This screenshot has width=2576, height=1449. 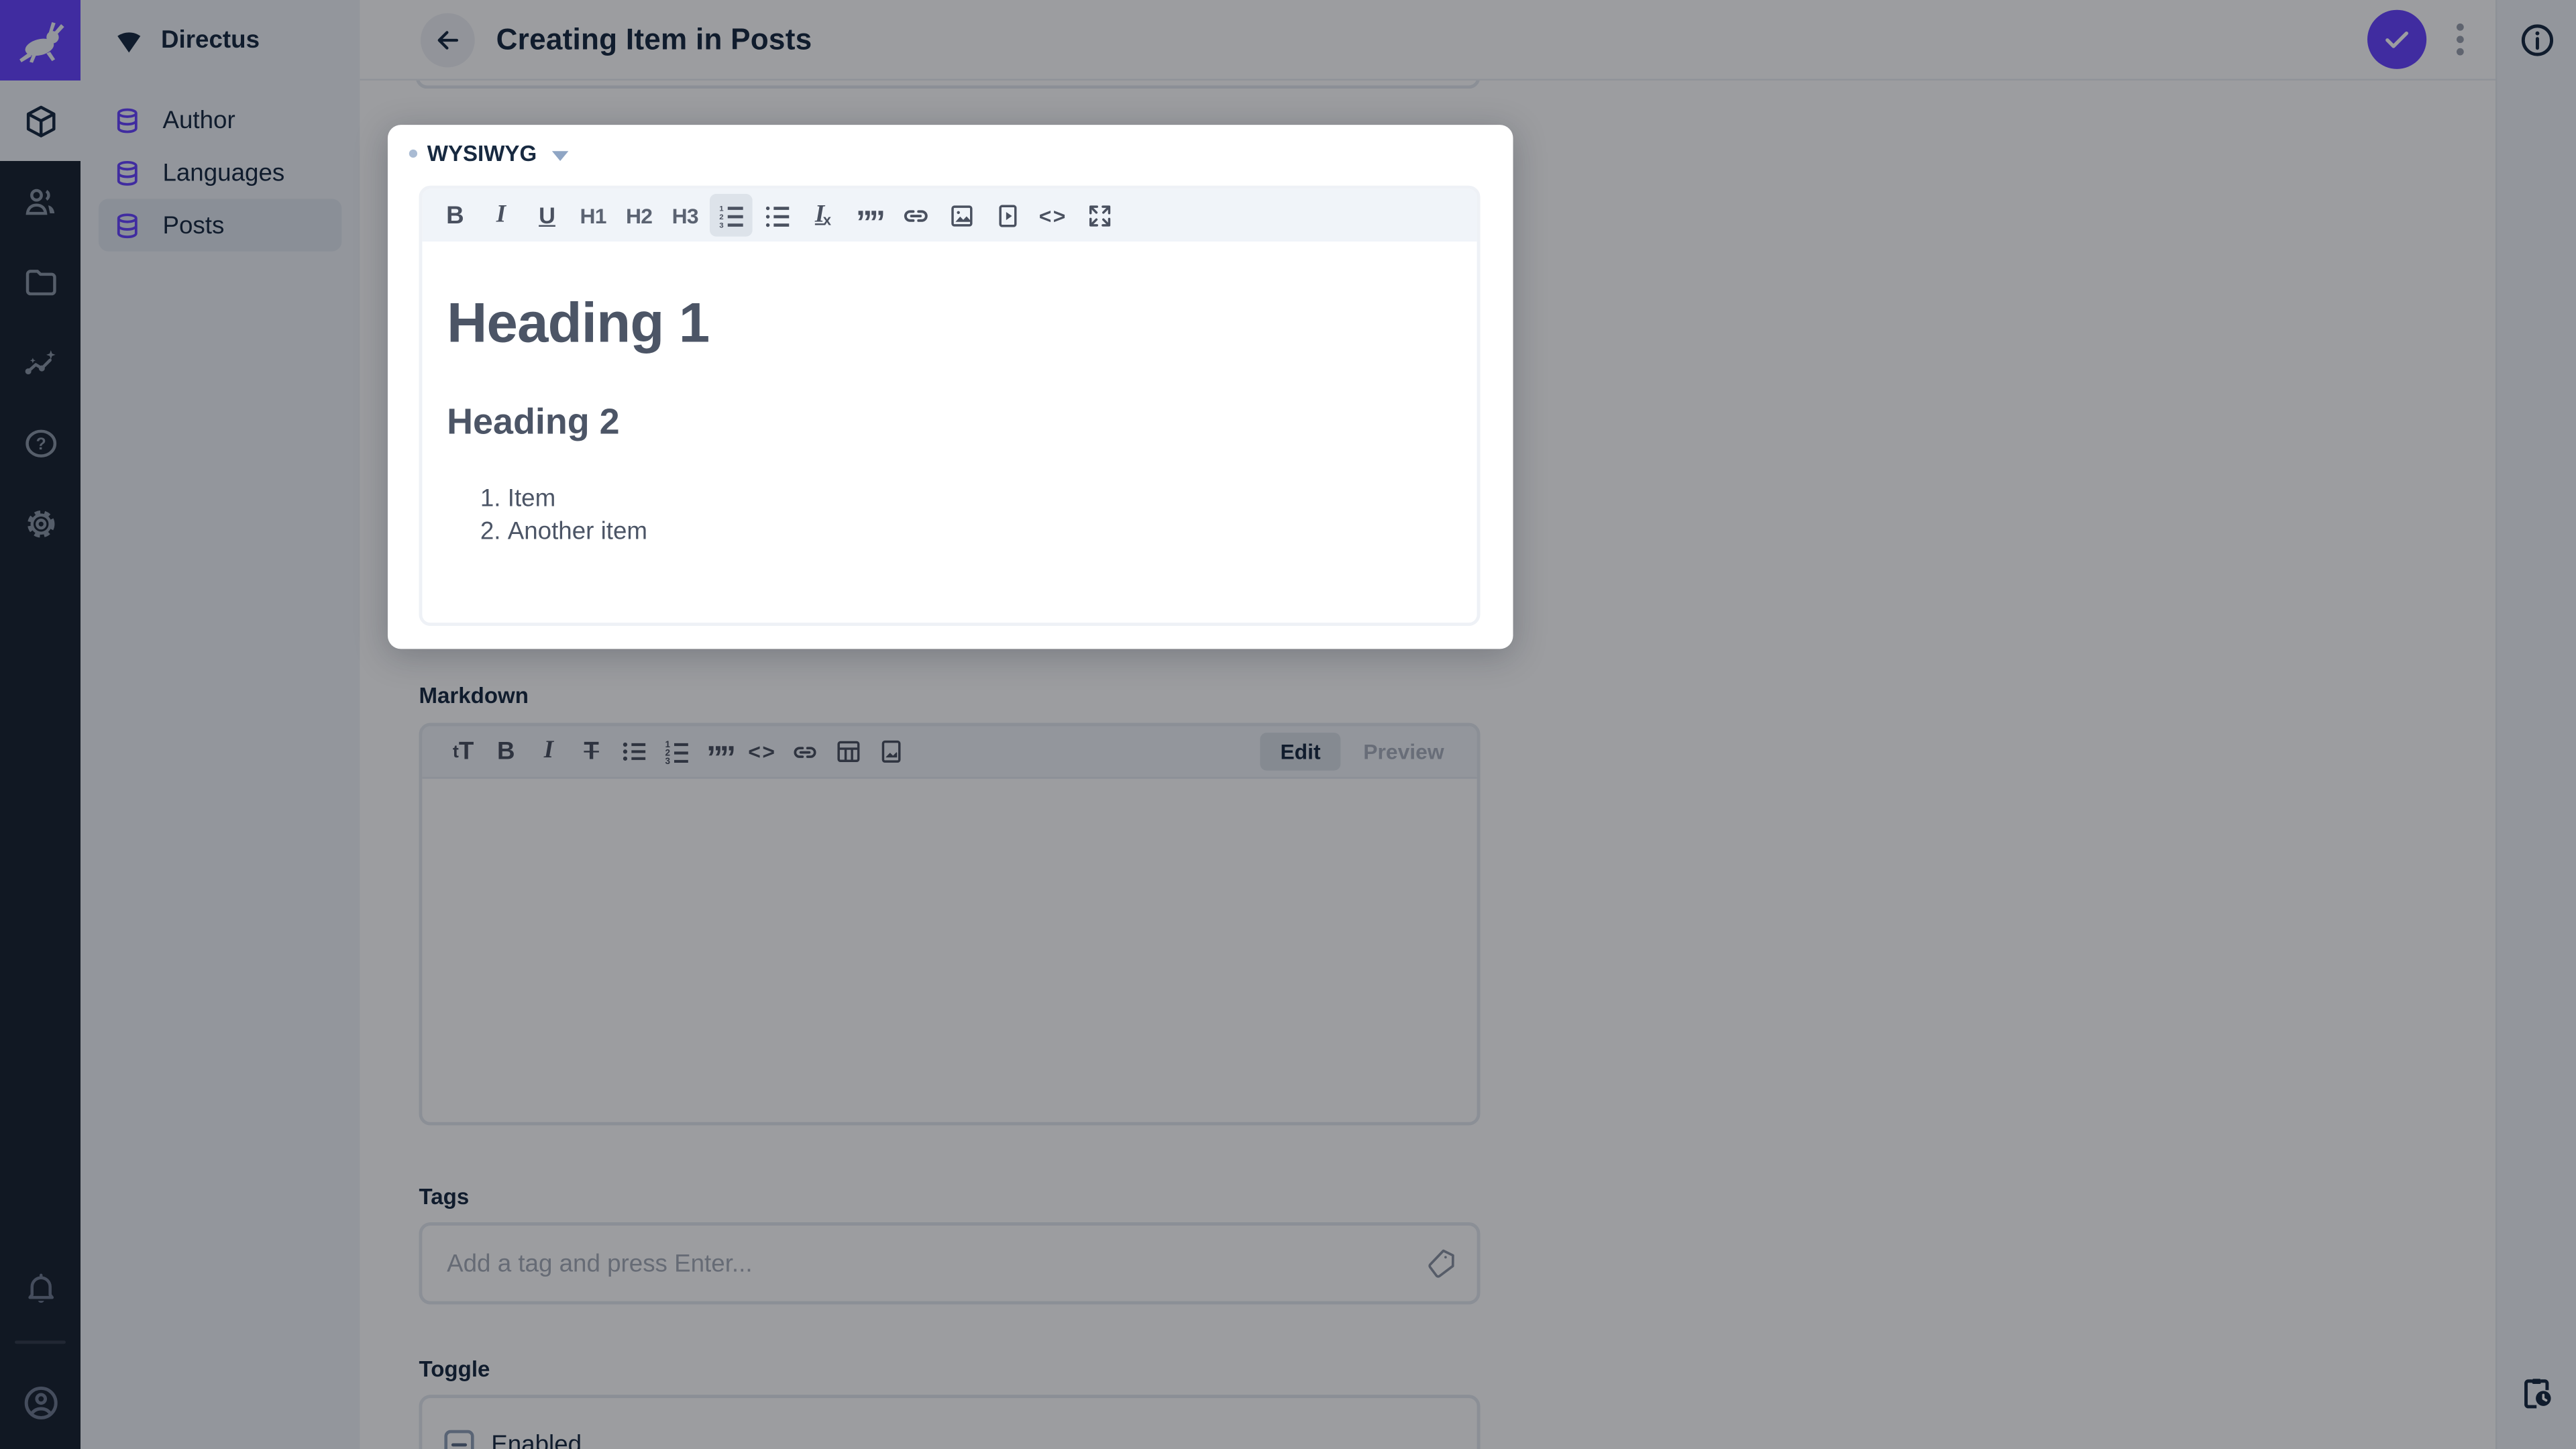 What do you see at coordinates (639, 215) in the screenshot?
I see `h2-button: H2` at bounding box center [639, 215].